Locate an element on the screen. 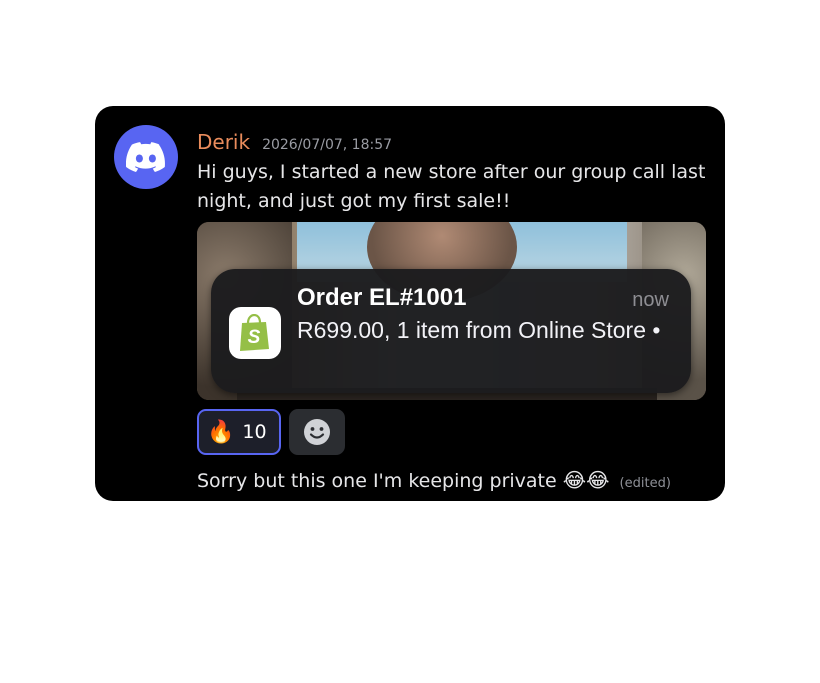 The height and width of the screenshot is (683, 820). edited-label: (edited) is located at coordinates (645, 483).